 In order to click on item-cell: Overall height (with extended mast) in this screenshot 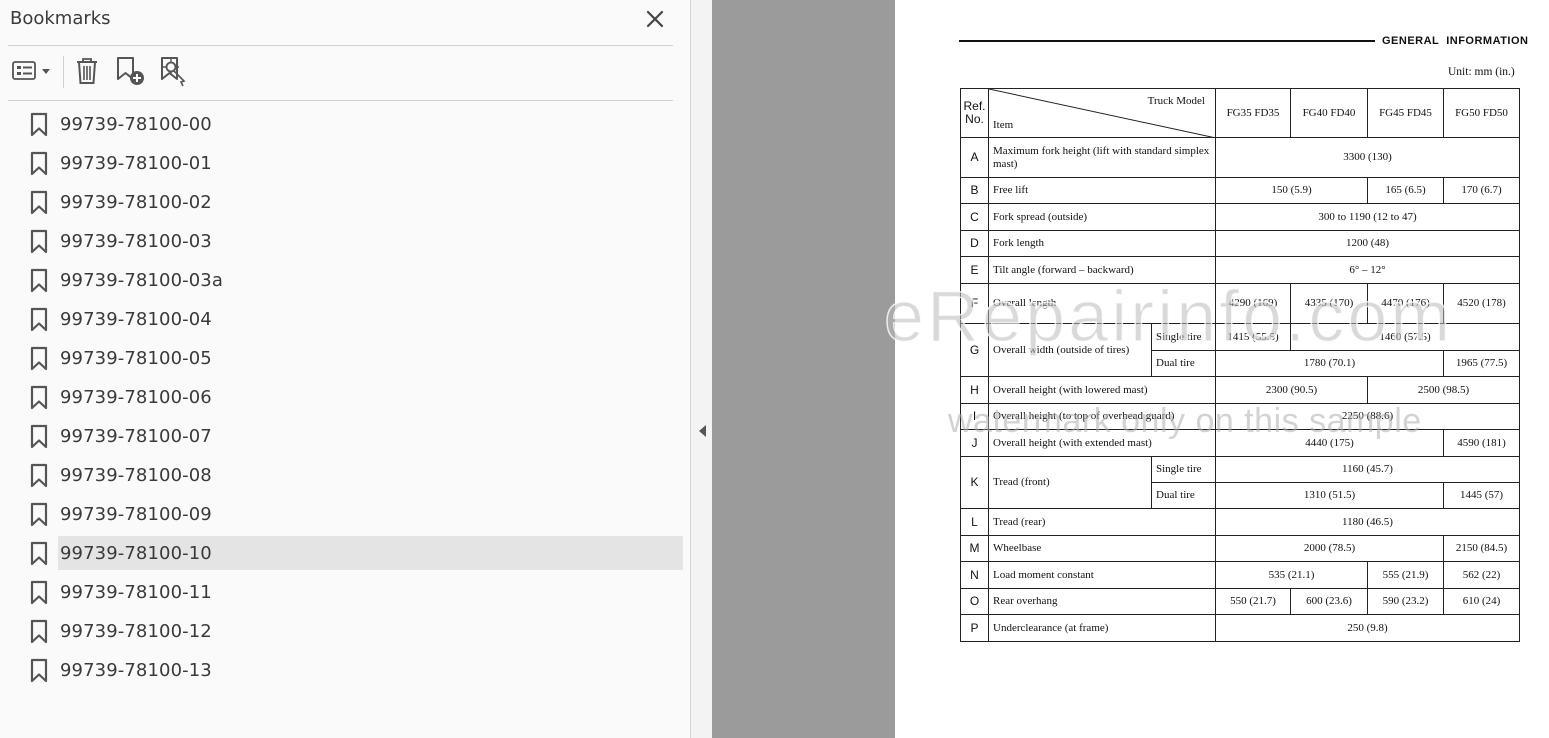, I will do `click(1102, 443)`.